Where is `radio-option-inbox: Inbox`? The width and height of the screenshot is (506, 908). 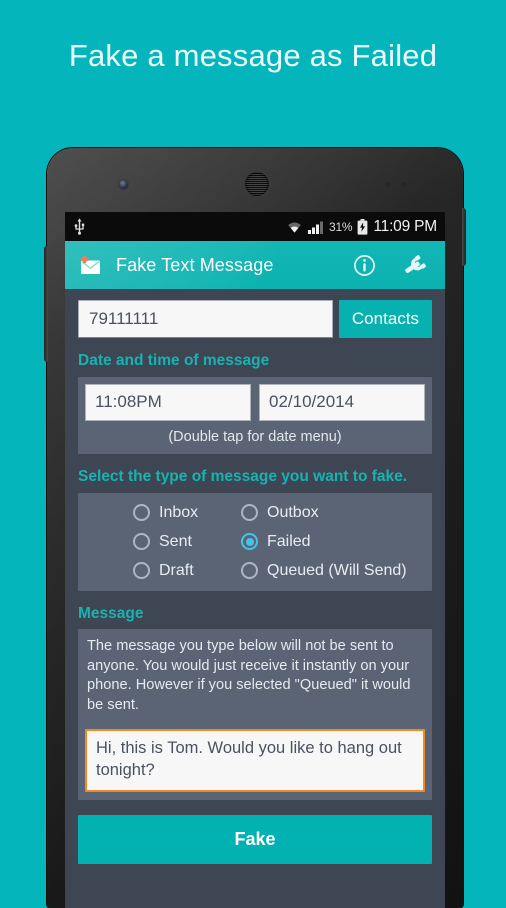 radio-option-inbox: Inbox is located at coordinates (187, 513).